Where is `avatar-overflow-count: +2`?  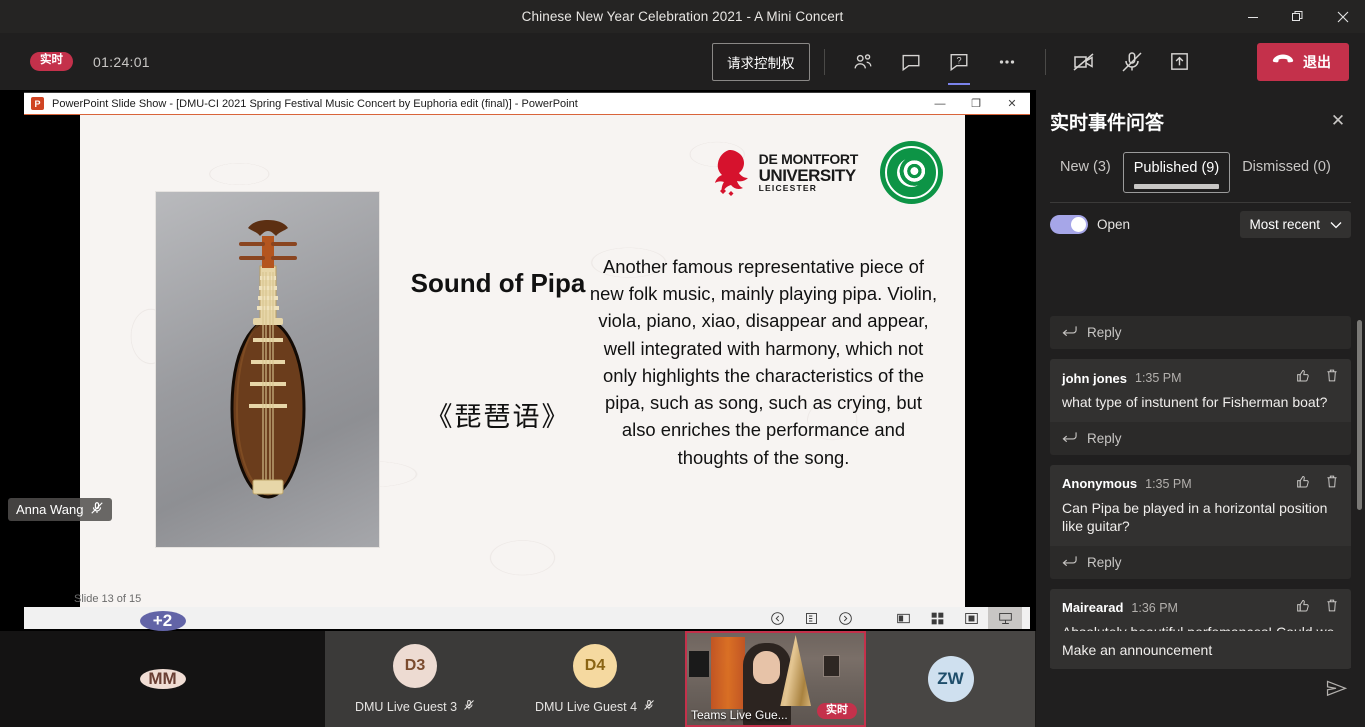
avatar-overflow-count: +2 is located at coordinates (162, 621).